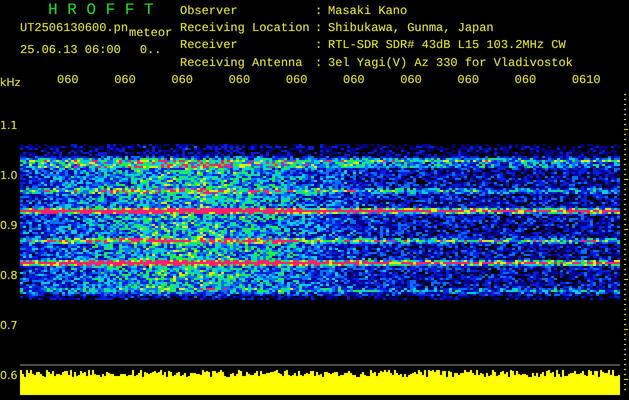  I want to click on info-value: Shibukawa, Gunma, Japan, so click(411, 30).